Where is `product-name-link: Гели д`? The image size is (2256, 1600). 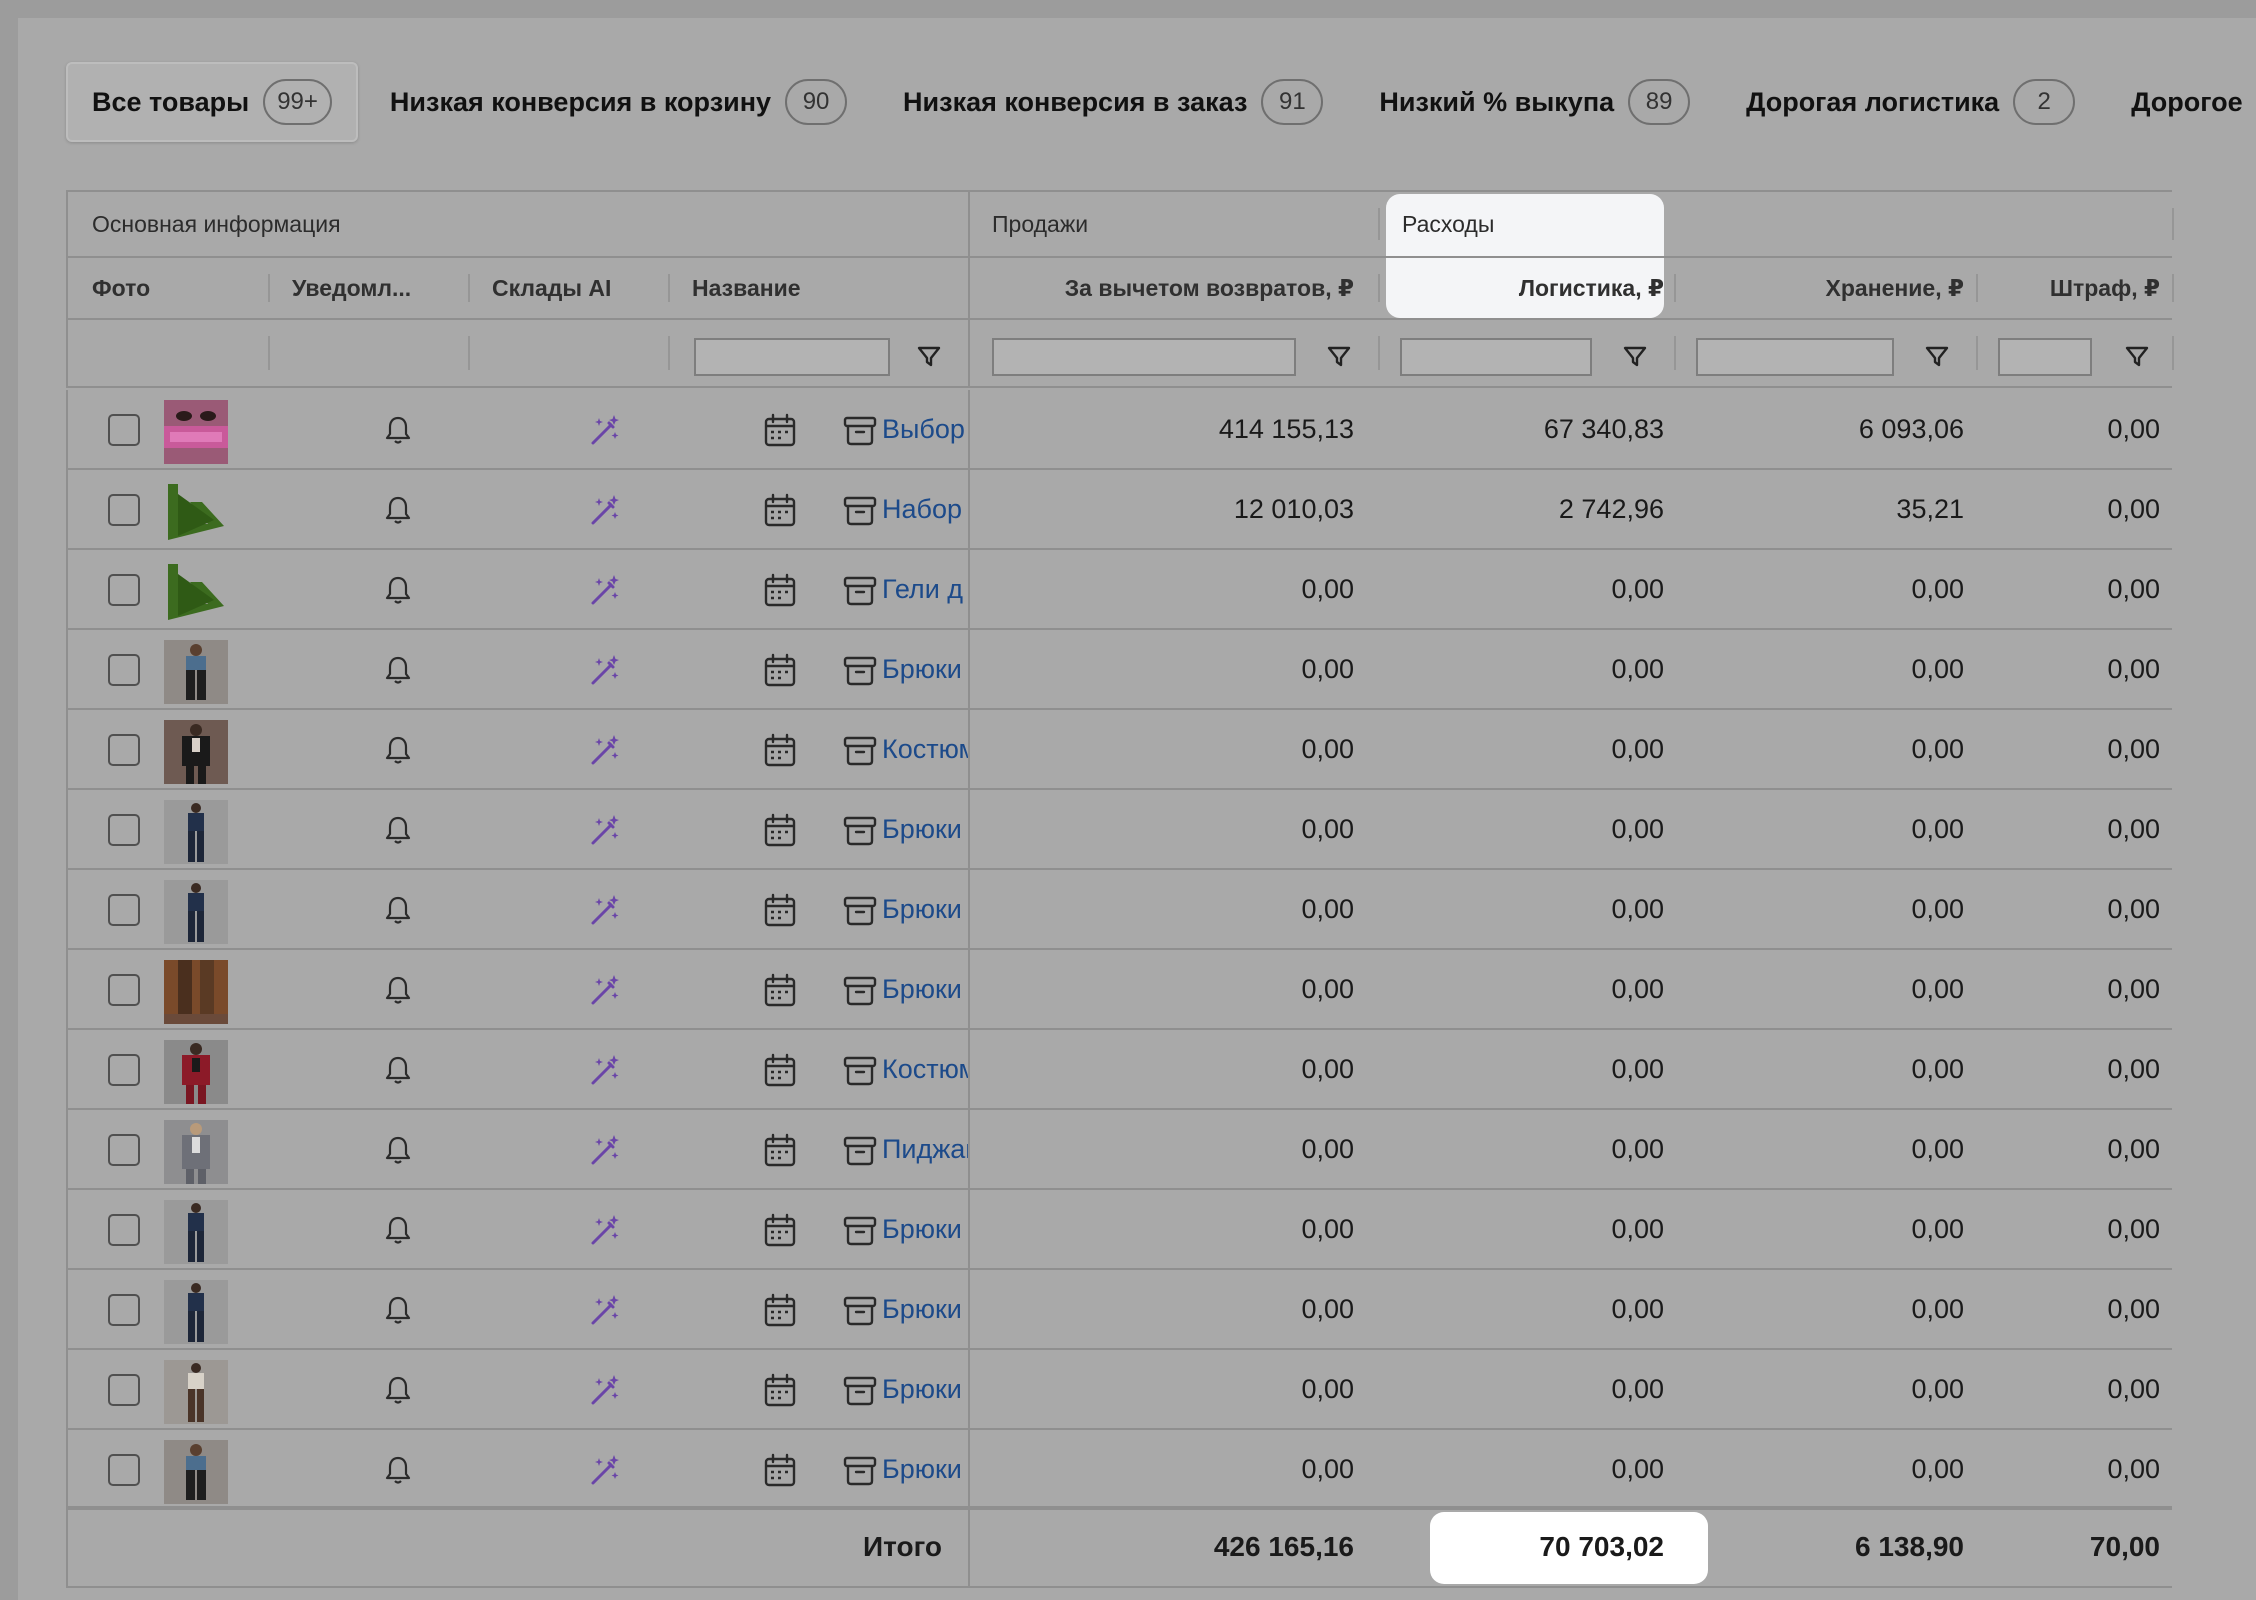 product-name-link: Гели д is located at coordinates (925, 589).